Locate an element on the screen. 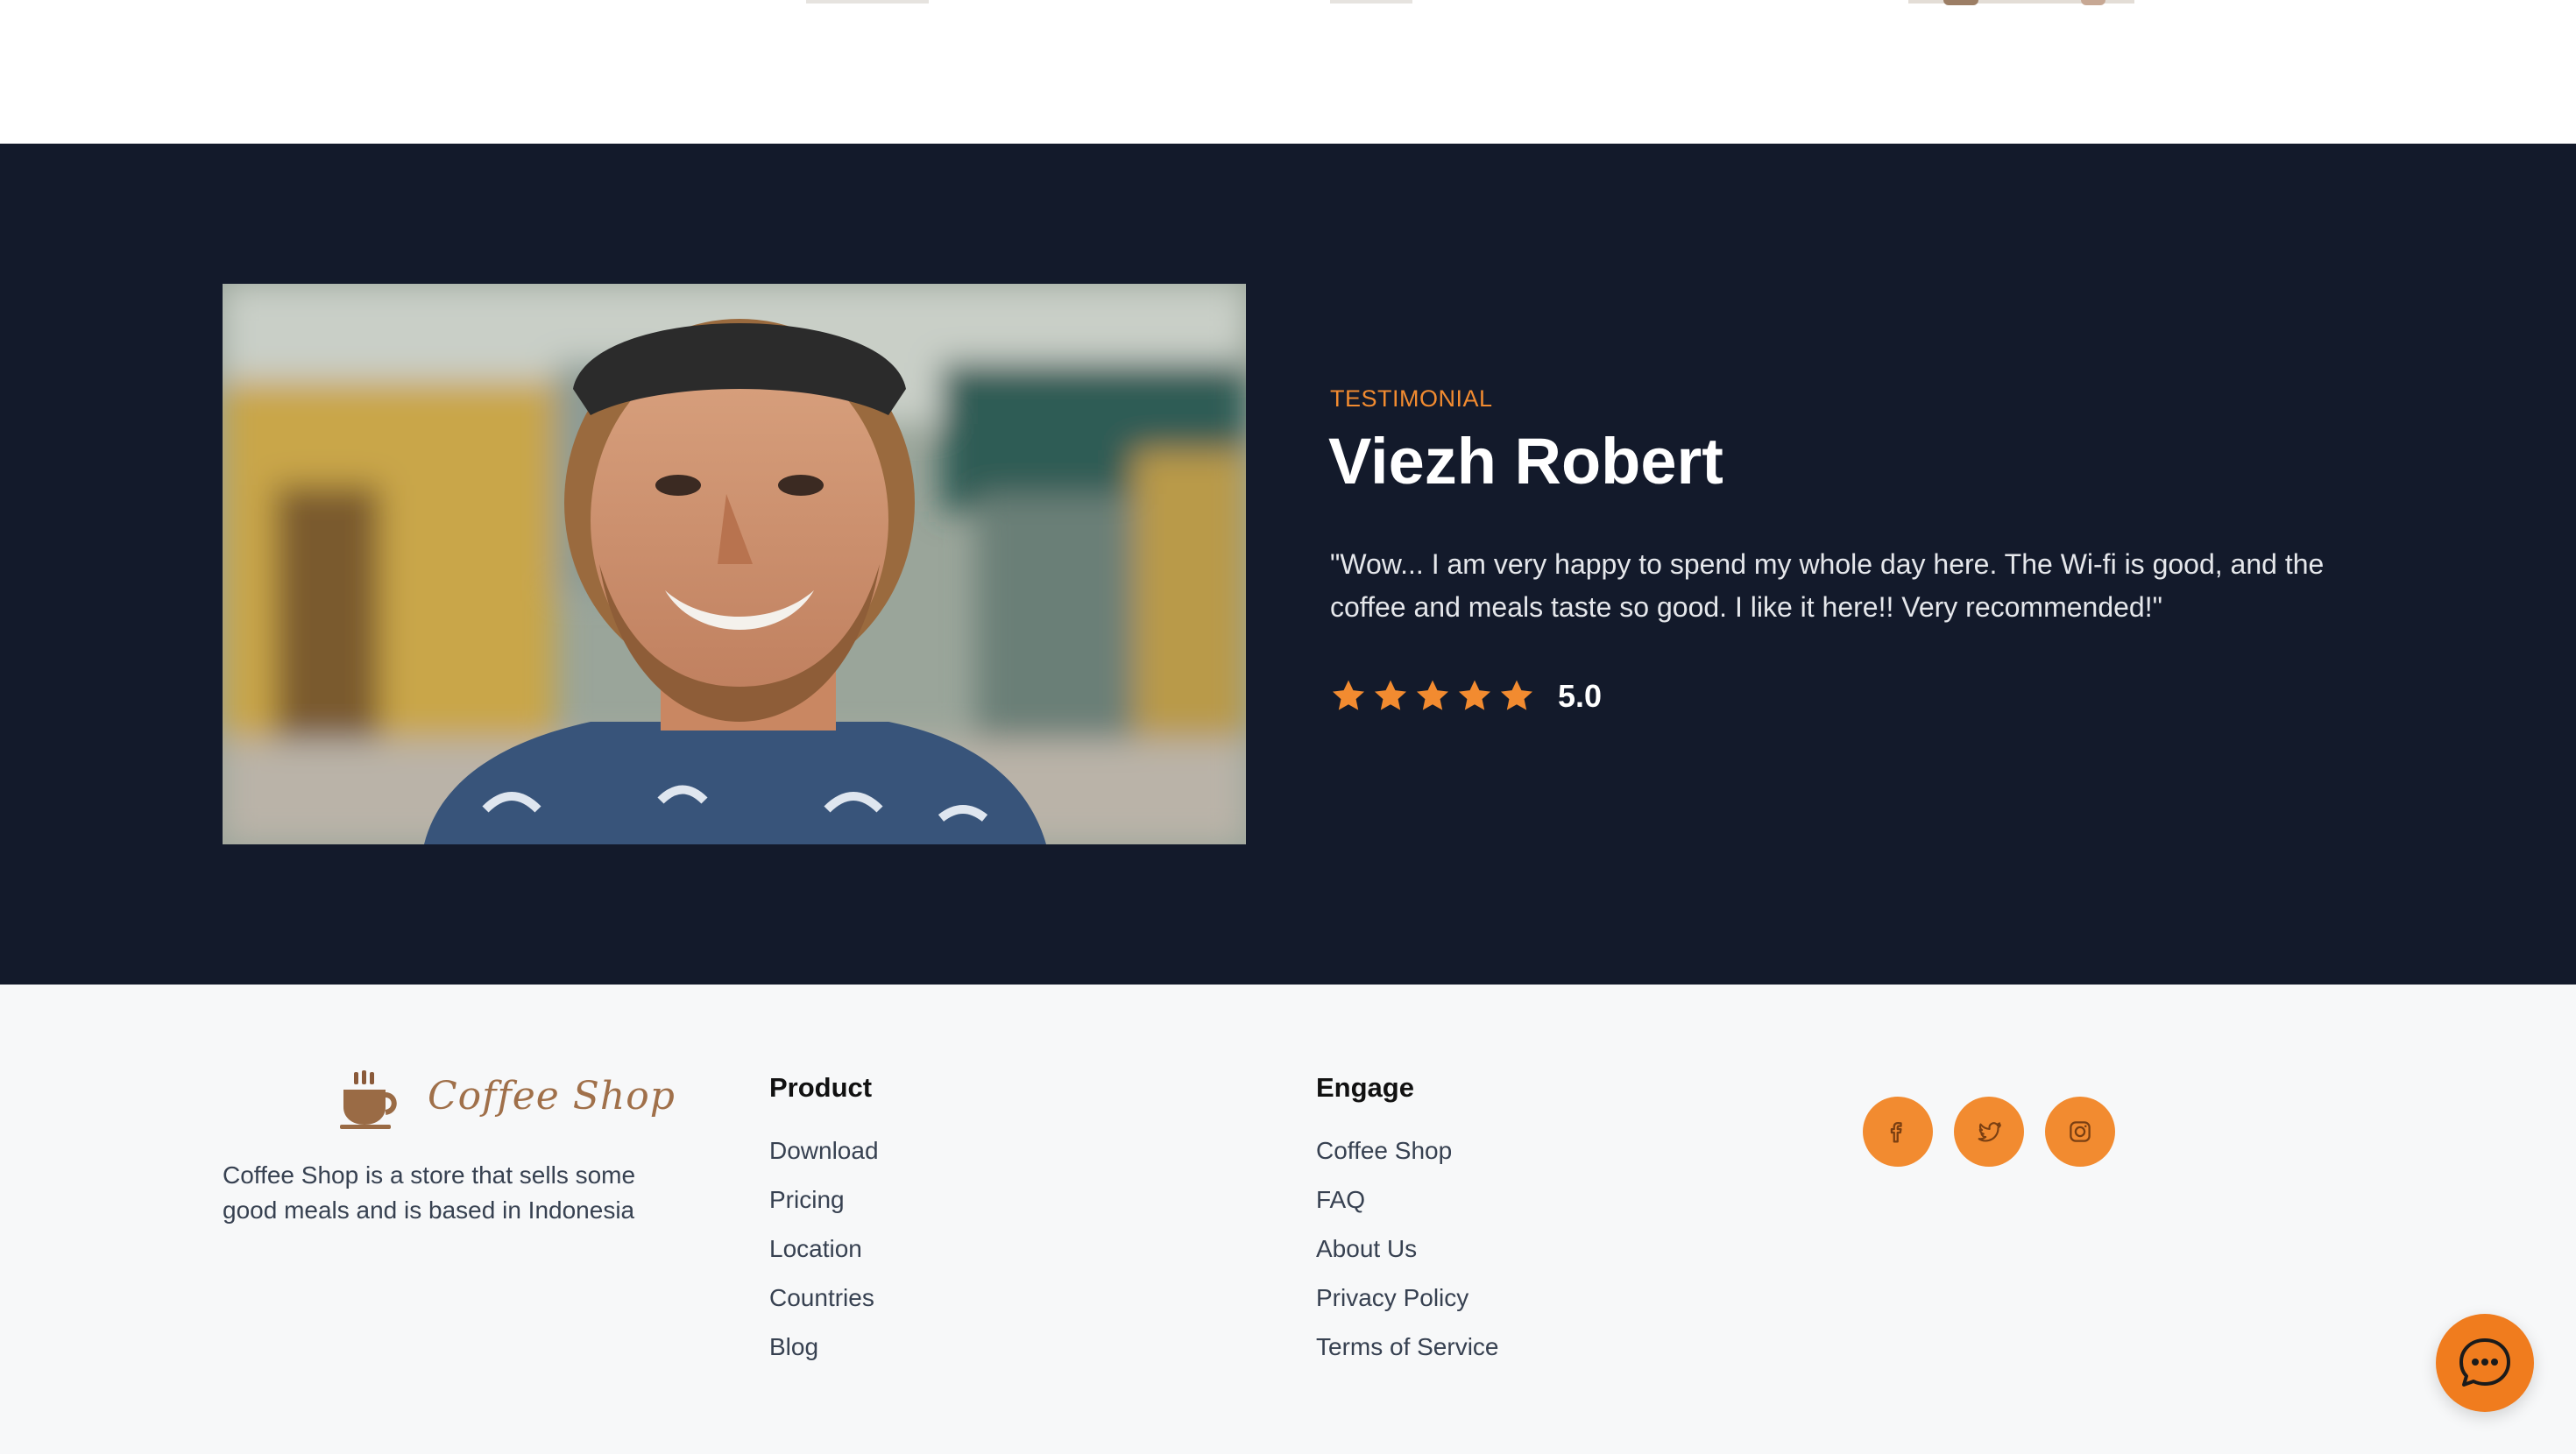 This screenshot has height=1454, width=2576. facebook-icon is located at coordinates (1898, 1132).